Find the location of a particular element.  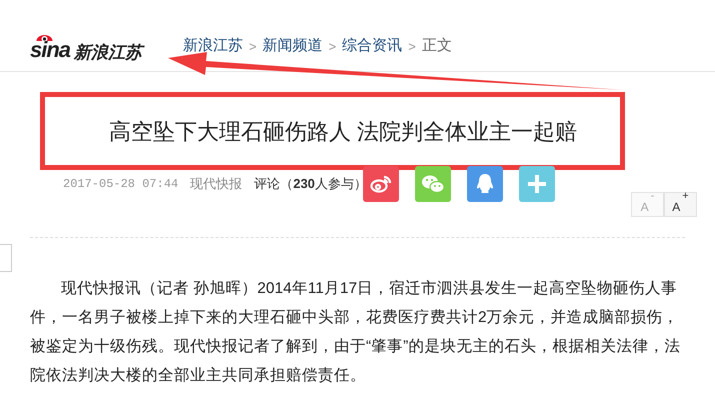

publish-date: 2017-05-28 07:44 is located at coordinates (120, 184).